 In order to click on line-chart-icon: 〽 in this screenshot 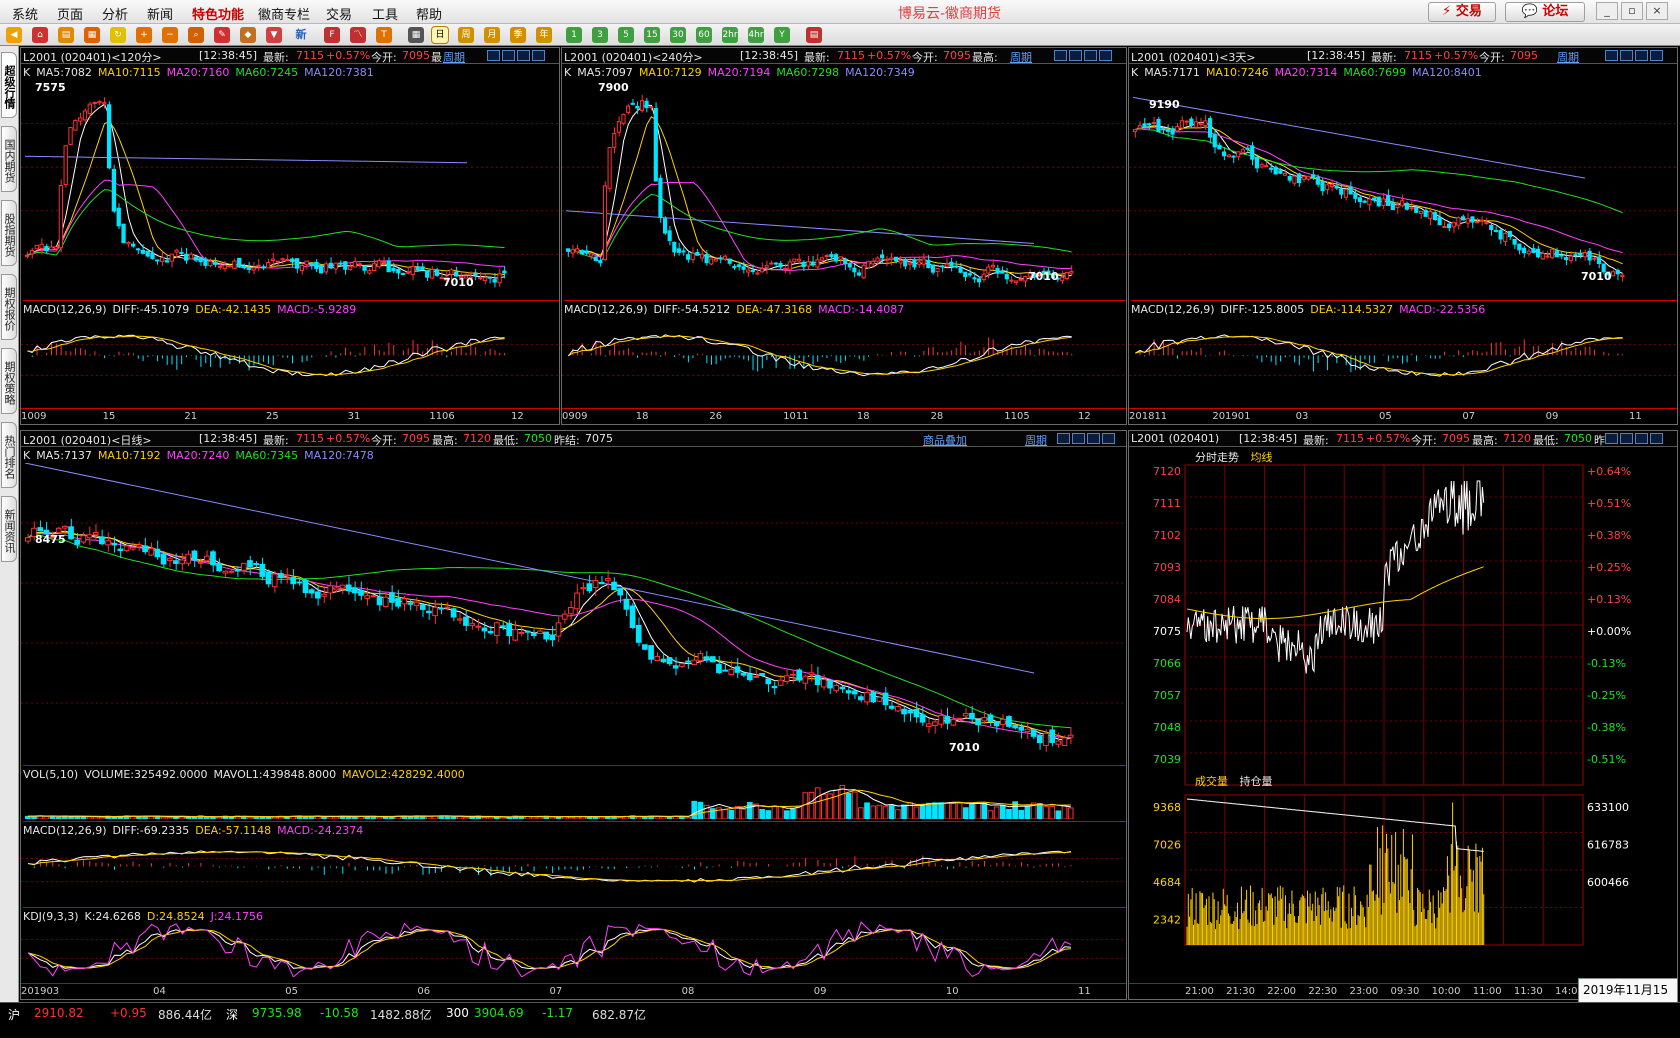, I will do `click(358, 35)`.